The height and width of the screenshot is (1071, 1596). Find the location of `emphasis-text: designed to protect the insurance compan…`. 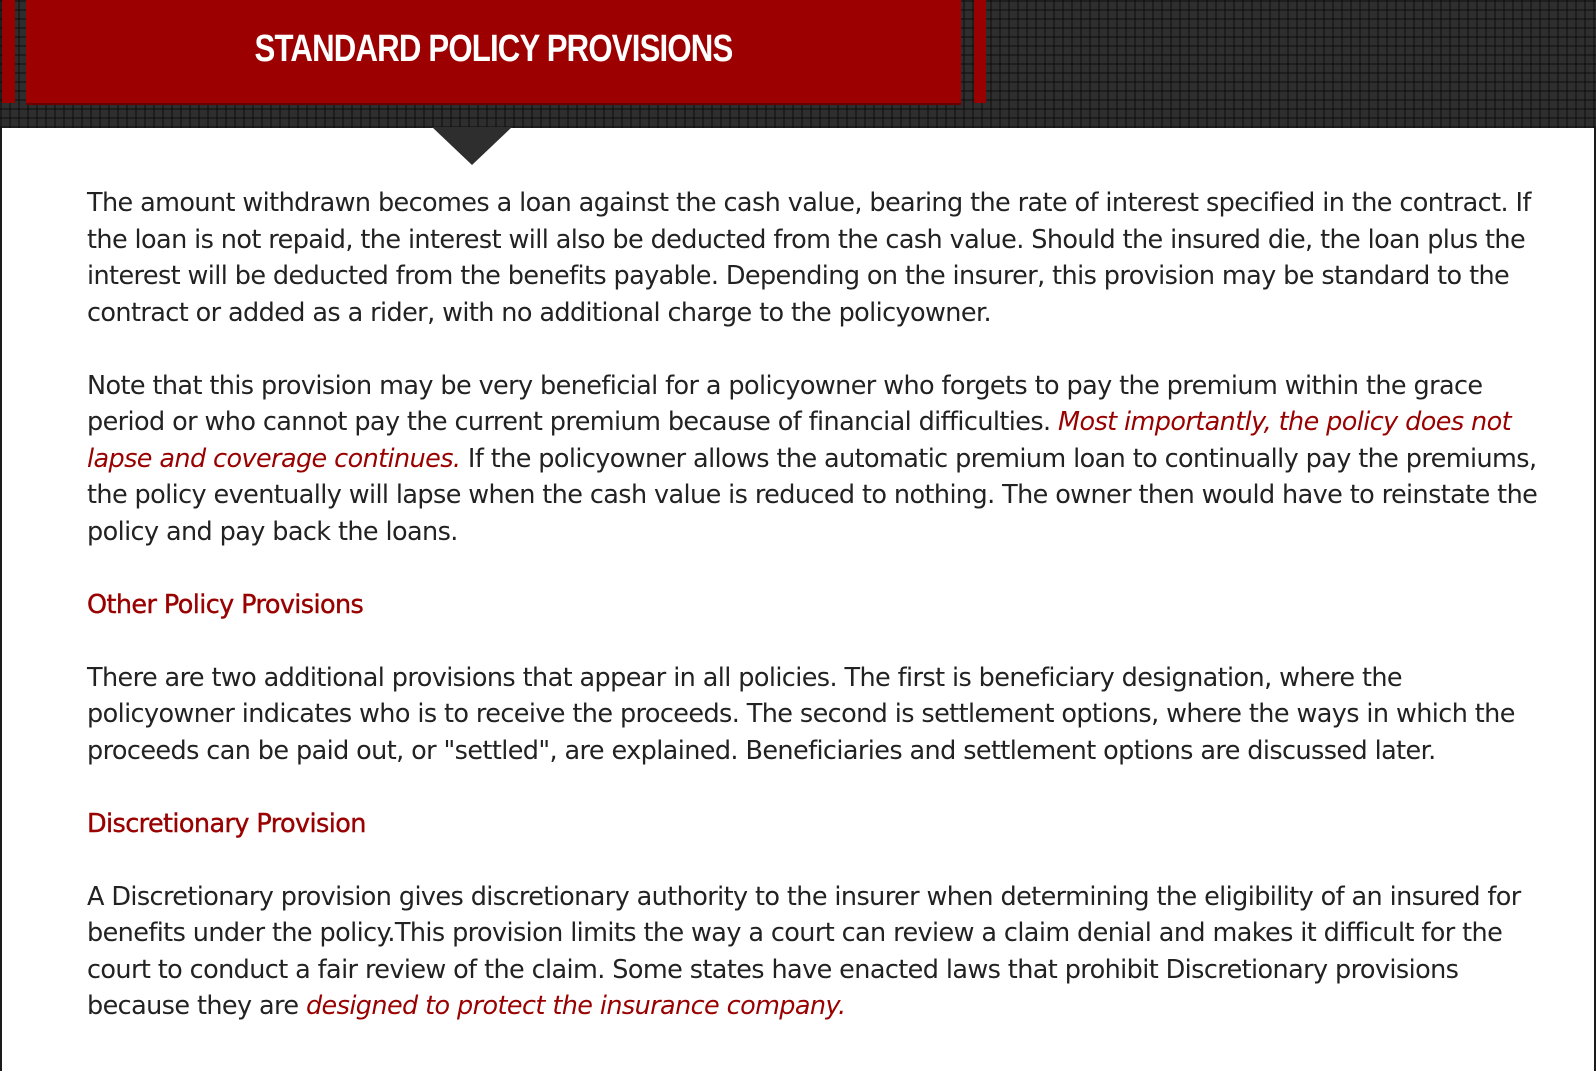

emphasis-text: designed to protect the insurance compan… is located at coordinates (575, 1006).